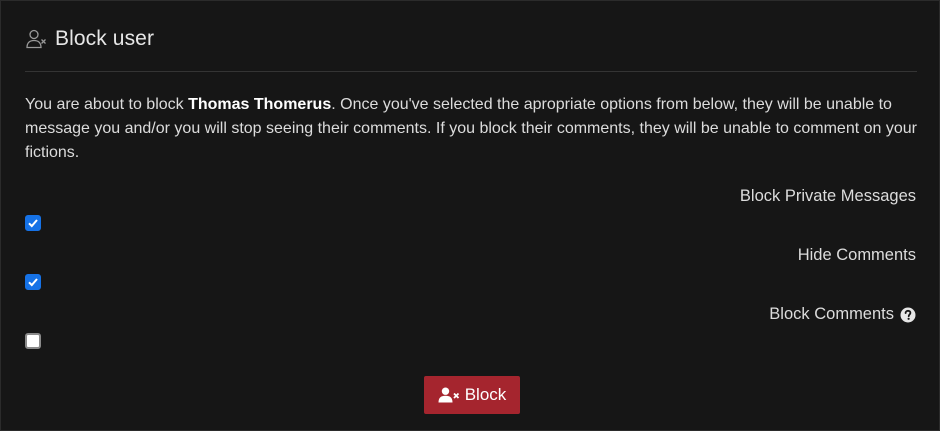  I want to click on option-label-text: Block Private Messages, so click(827, 196).